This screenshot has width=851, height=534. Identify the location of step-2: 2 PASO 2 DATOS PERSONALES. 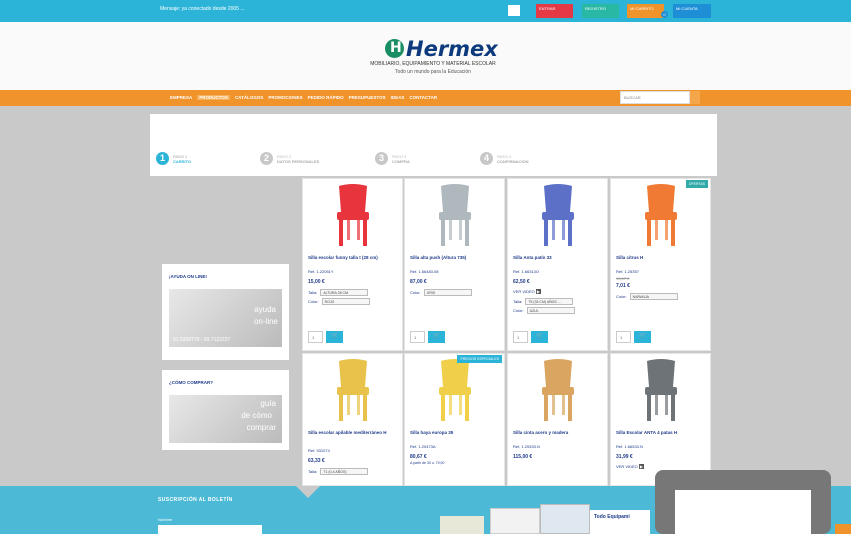
(289, 158).